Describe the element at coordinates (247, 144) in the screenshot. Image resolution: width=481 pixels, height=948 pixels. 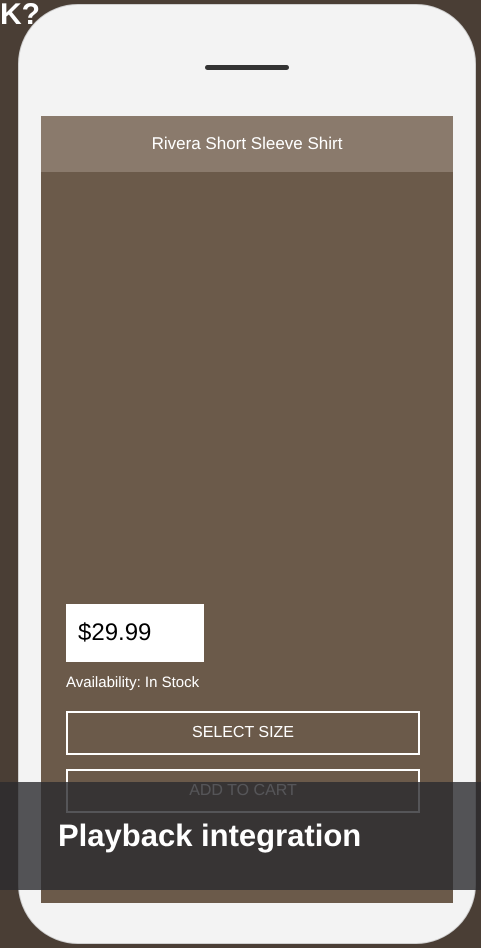
I see `product-title: Rivera Short Sleeve Shirt` at that location.